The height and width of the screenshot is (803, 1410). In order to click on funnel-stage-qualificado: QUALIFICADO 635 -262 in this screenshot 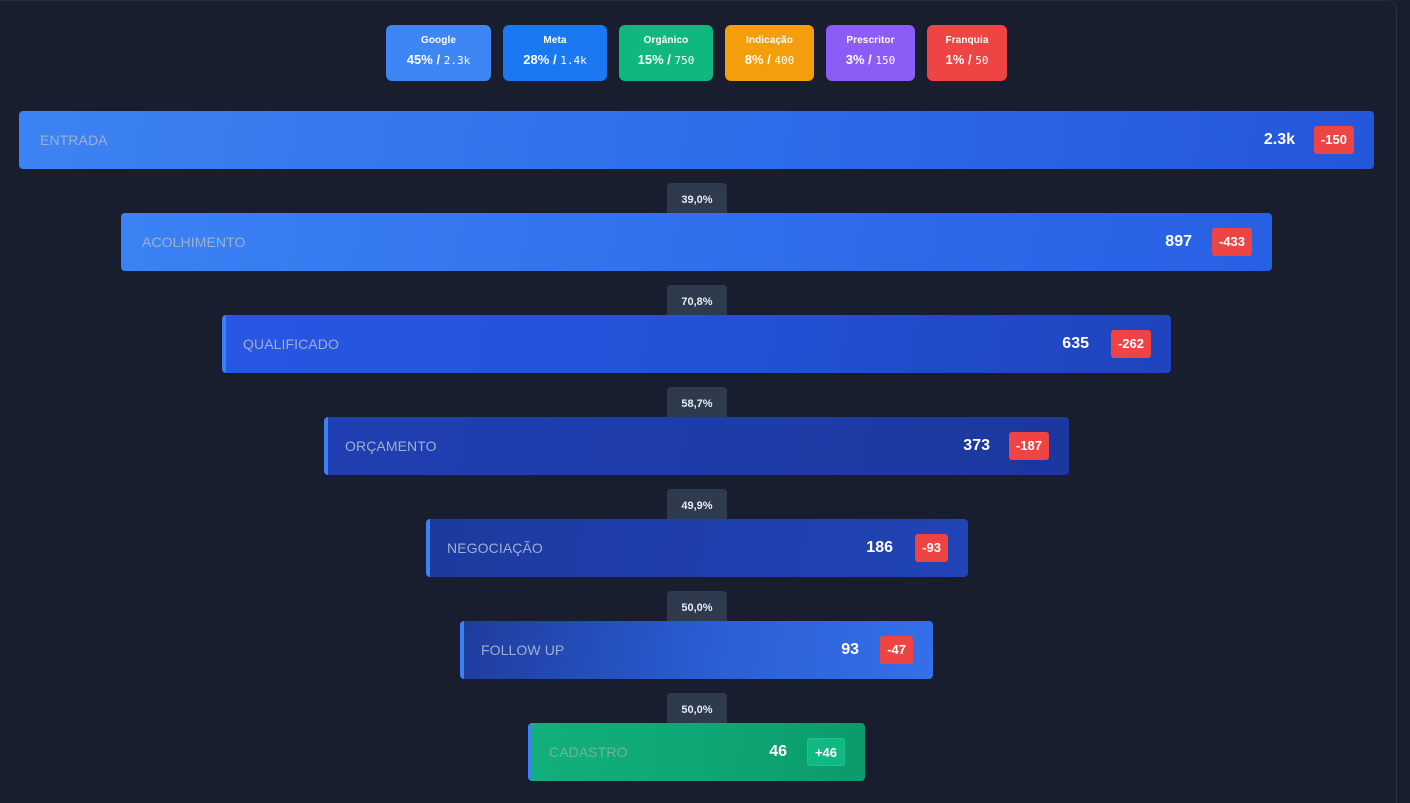, I will do `click(696, 344)`.